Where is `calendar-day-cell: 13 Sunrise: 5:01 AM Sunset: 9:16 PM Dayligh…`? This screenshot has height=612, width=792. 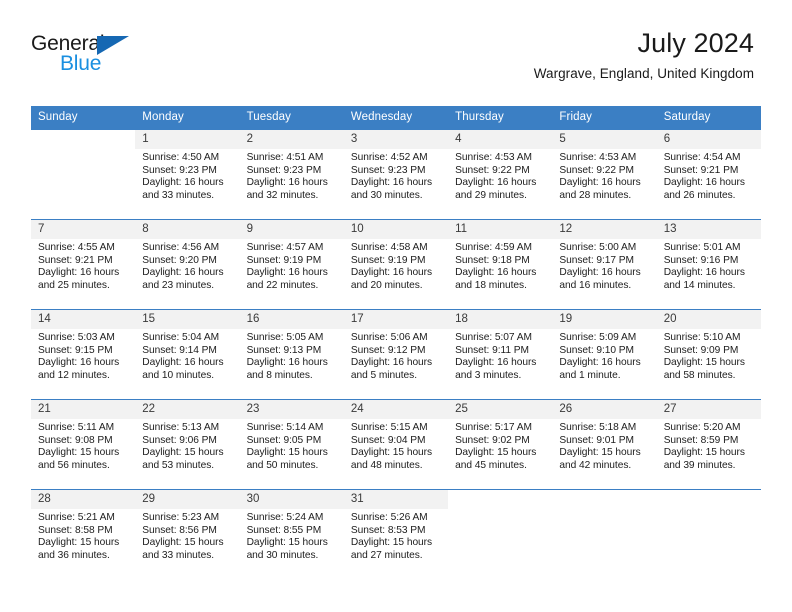
calendar-day-cell: 13 Sunrise: 5:01 AM Sunset: 9:16 PM Dayligh… is located at coordinates (708, 264).